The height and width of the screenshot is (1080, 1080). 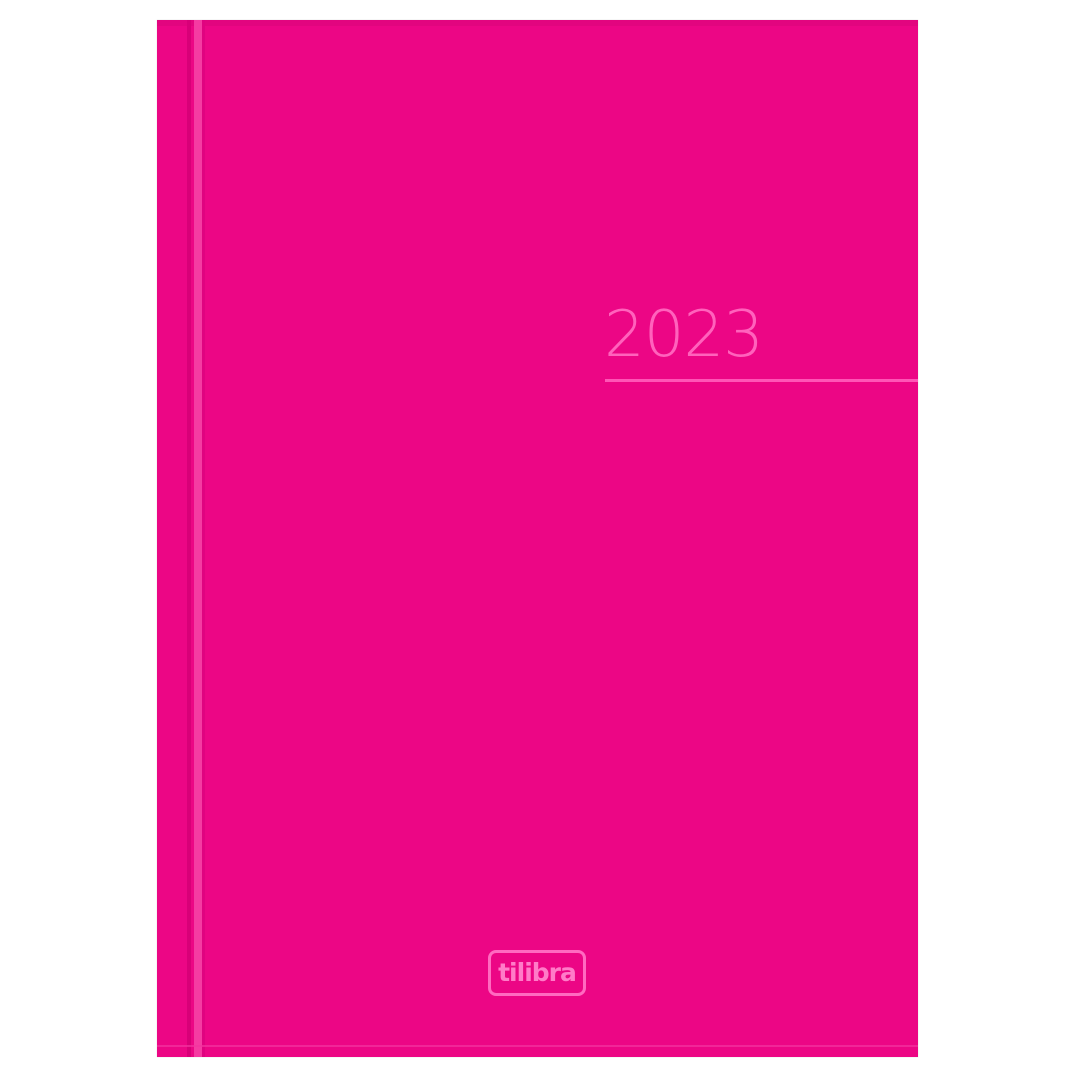 I want to click on bottom-edge, so click(x=537, y=1046).